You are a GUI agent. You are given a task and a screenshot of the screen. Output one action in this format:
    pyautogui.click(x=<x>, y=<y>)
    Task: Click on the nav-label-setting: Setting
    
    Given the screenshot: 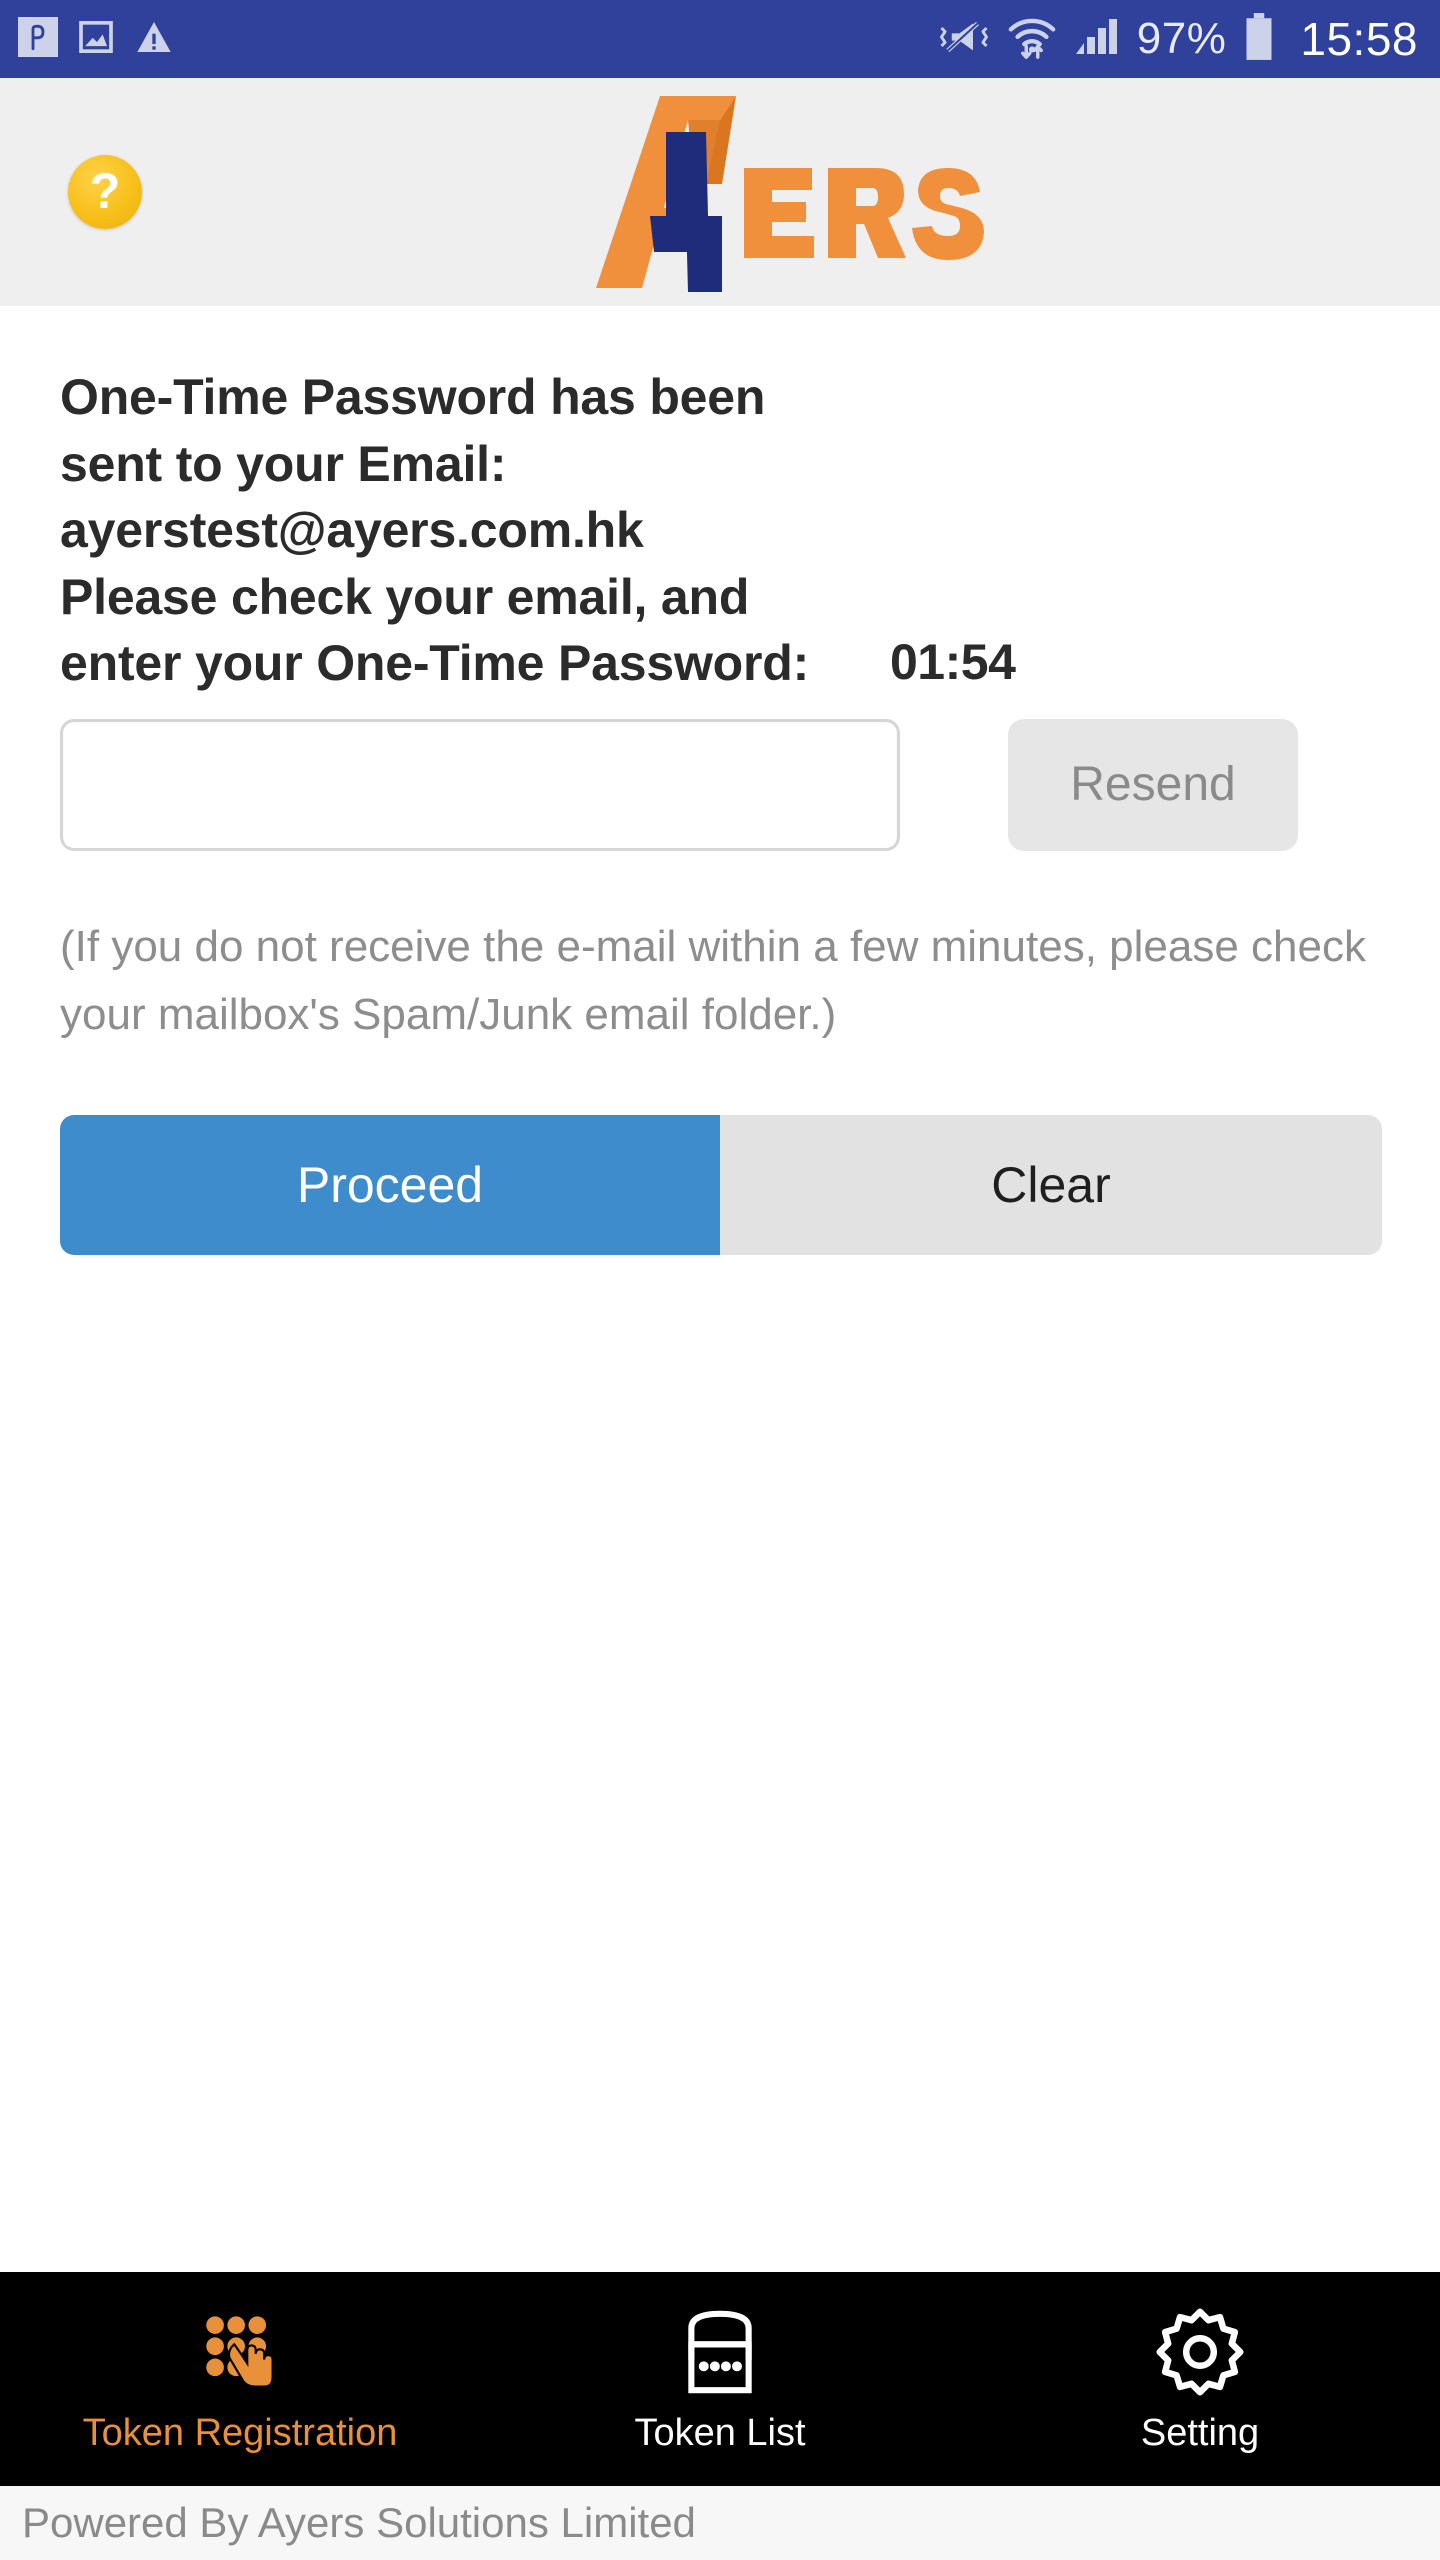 What is the action you would take?
    pyautogui.click(x=1200, y=2433)
    